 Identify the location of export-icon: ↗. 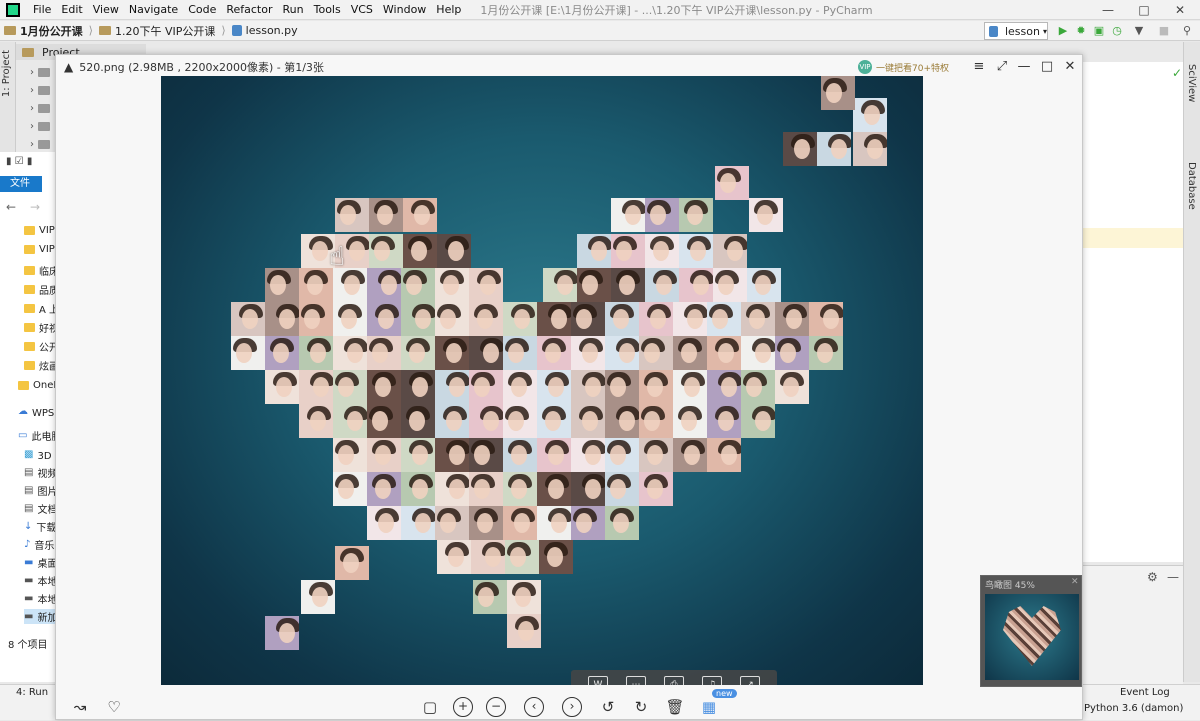
(750, 680).